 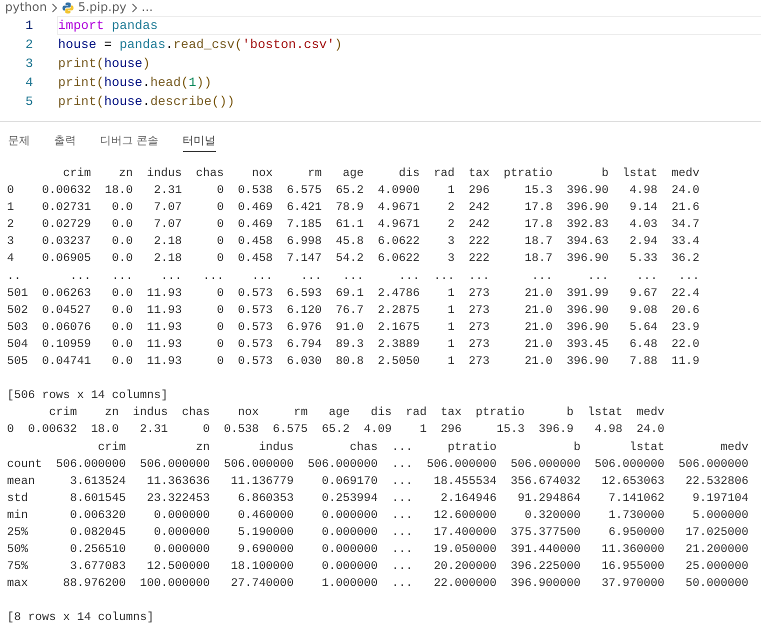 I want to click on breadcrumb-item: 5.pip.py, so click(x=102, y=7).